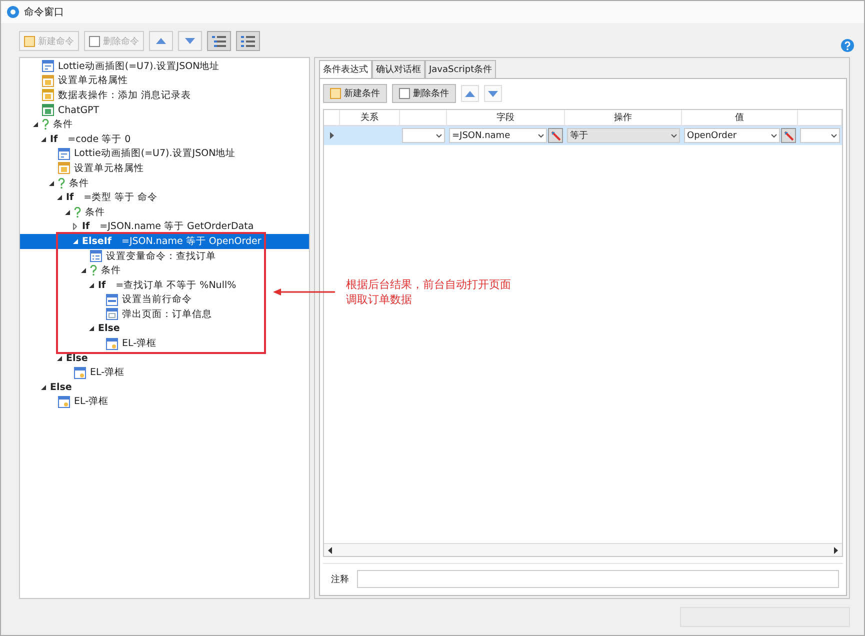  I want to click on annotation-text: 根据后台结果，前台自动打开页面调取订单数据, so click(429, 292).